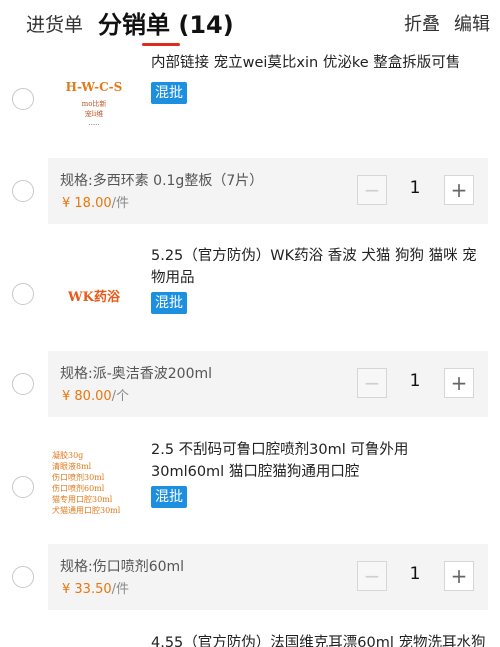 This screenshot has height=647, width=500. I want to click on product-title: 内部链接 宠立wei莫比xin 优泌ke 整盒拆版可售, so click(318, 63).